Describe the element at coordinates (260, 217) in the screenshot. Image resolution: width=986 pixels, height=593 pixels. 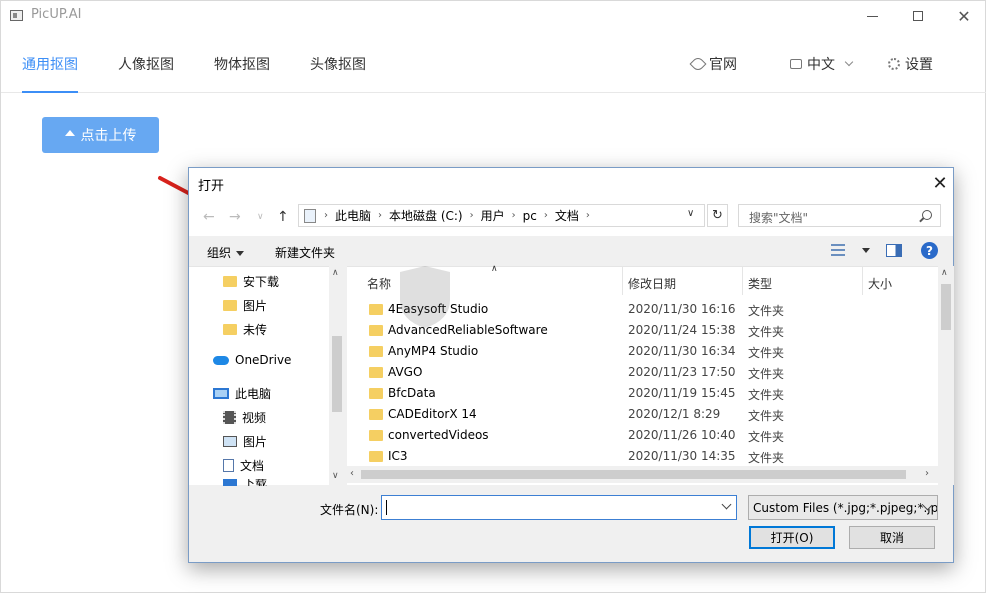
I see `recent-chevron-icon: ∨` at that location.